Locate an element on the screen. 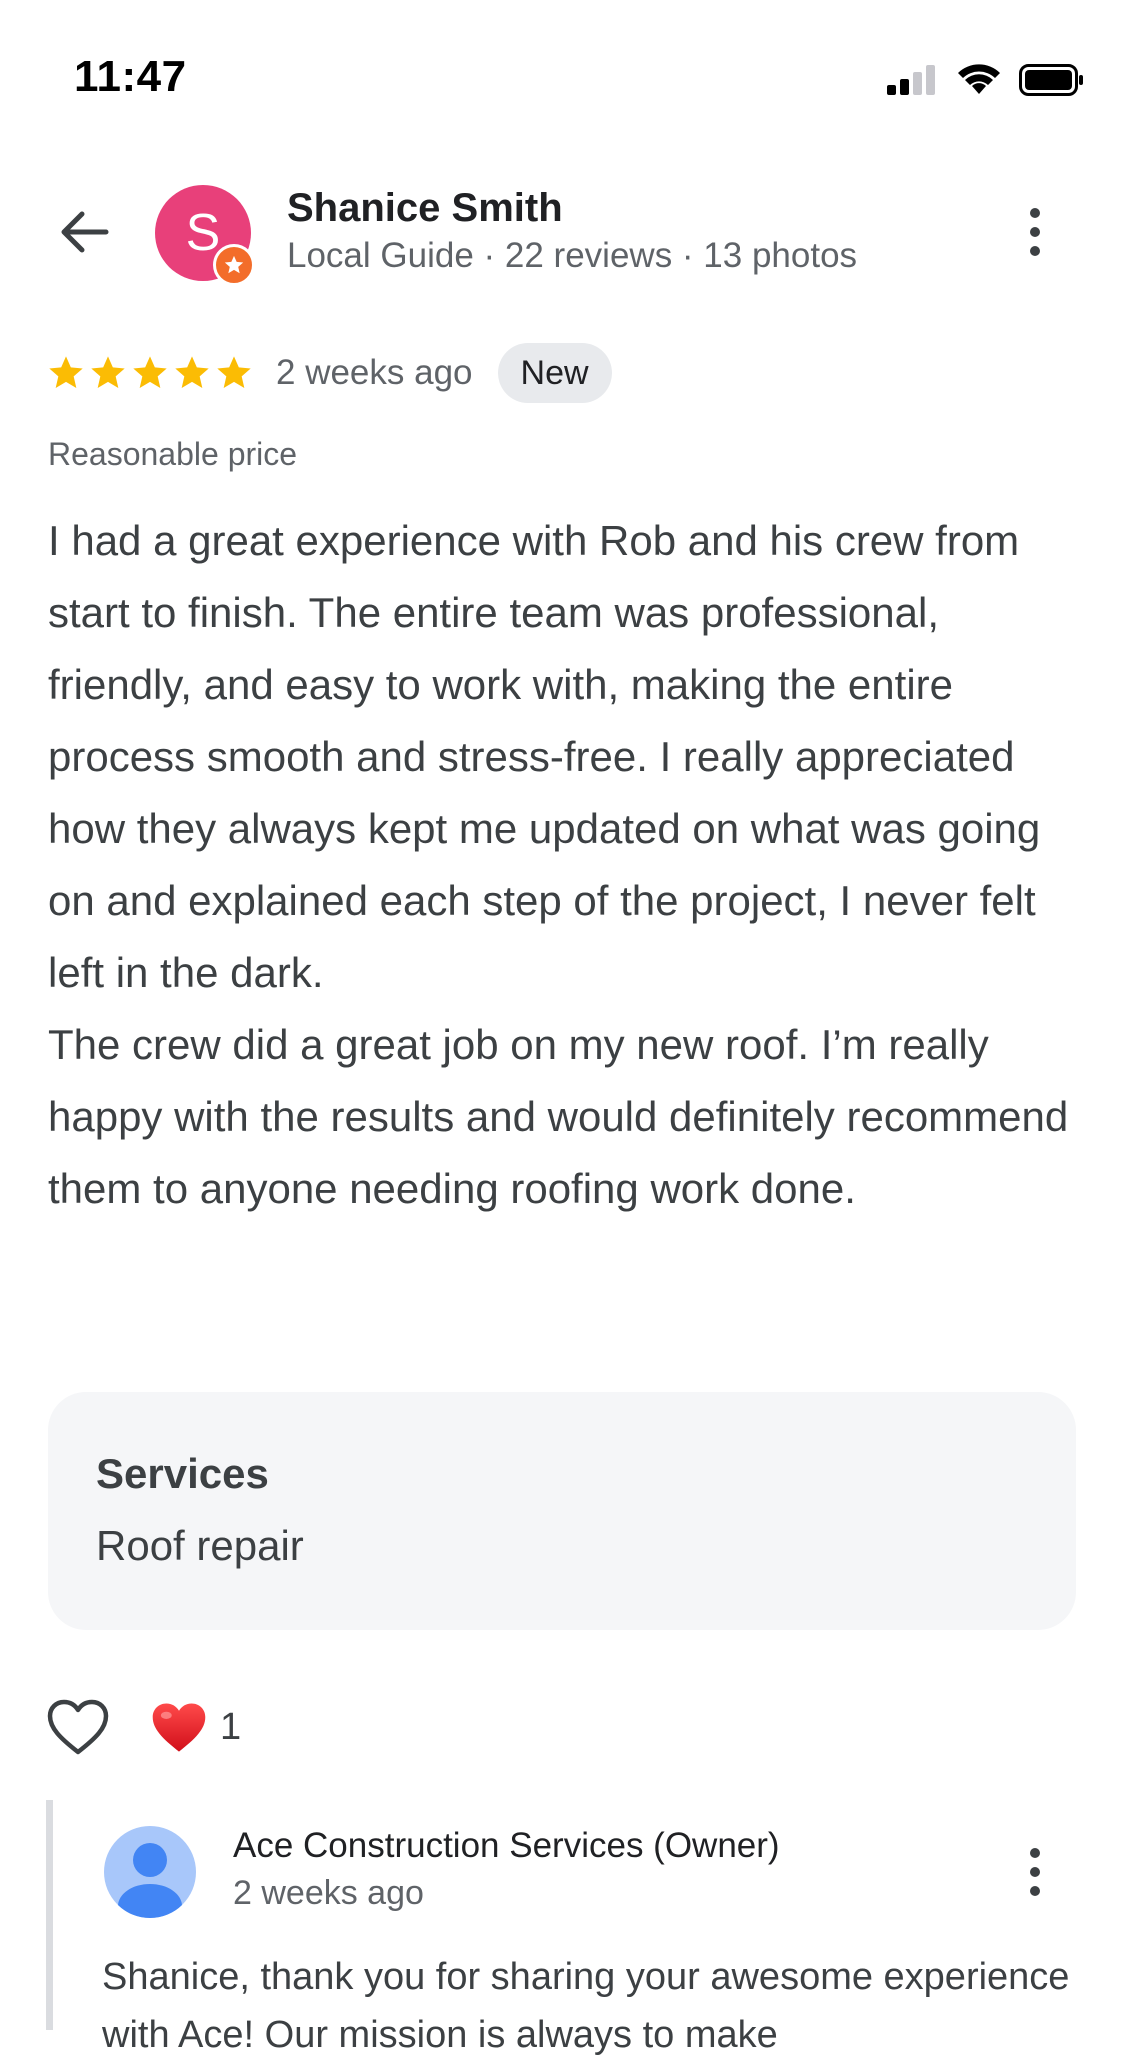 This screenshot has height=2064, width=1125. back-button is located at coordinates (84, 232).